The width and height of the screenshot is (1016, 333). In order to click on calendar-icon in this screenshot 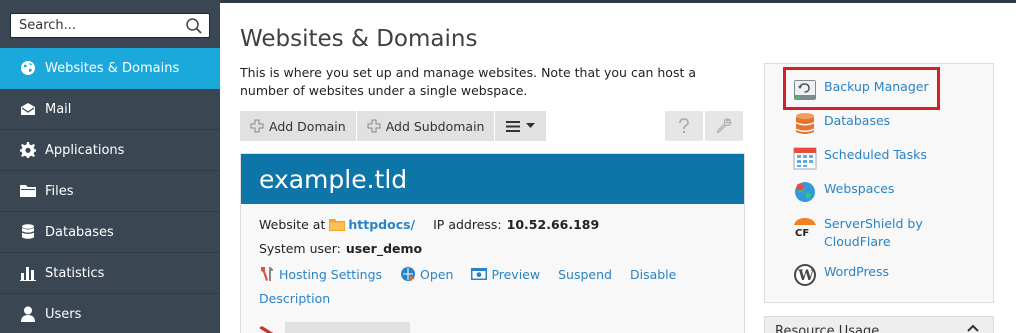, I will do `click(805, 158)`.